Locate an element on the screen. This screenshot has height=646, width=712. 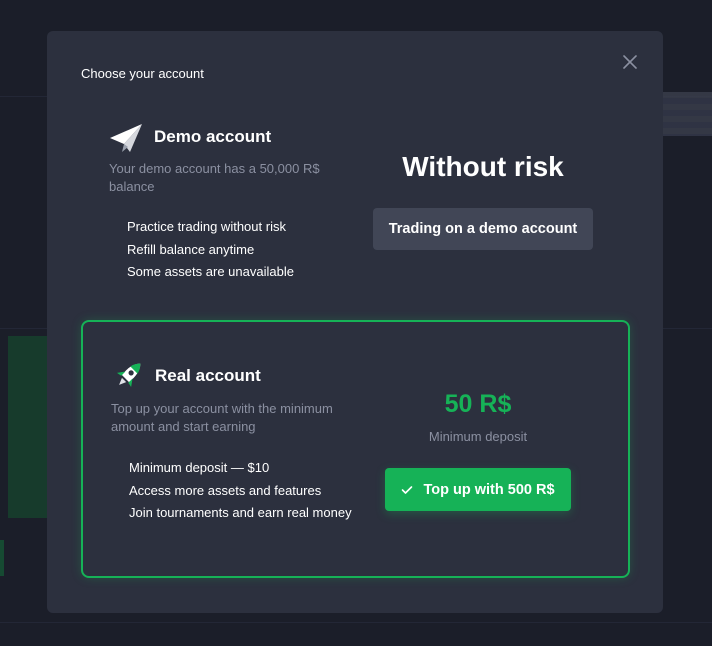
list-item: Access more assets and features is located at coordinates (225, 490).